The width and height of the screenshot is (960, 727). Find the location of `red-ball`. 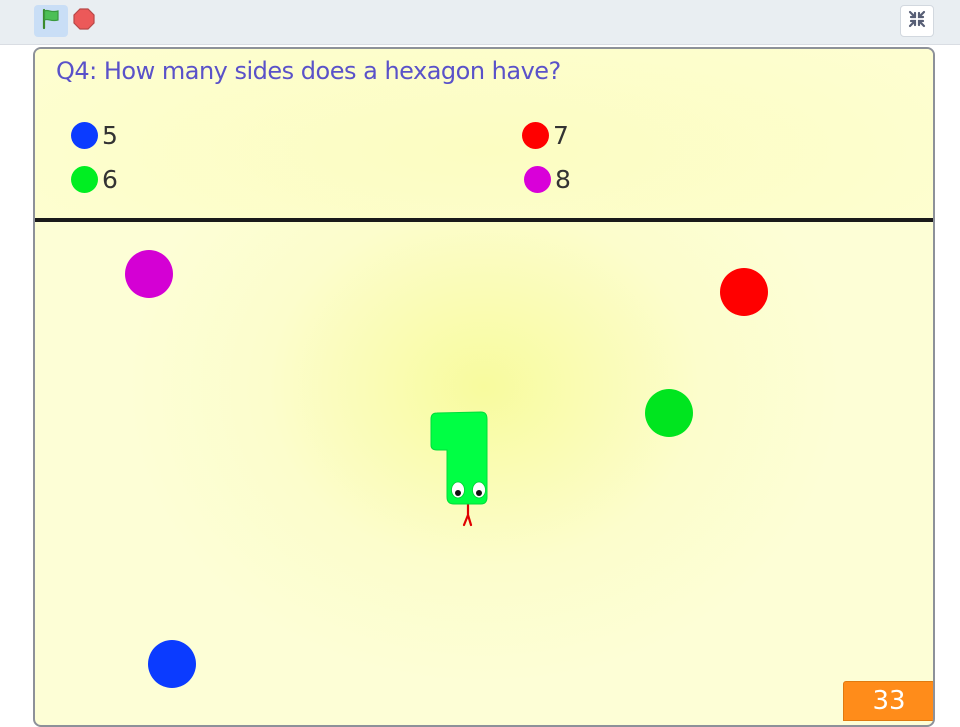

red-ball is located at coordinates (744, 292).